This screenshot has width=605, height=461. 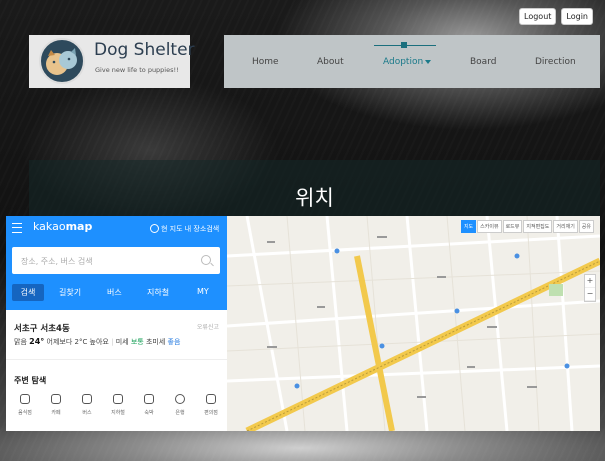 What do you see at coordinates (330, 62) in the screenshot?
I see `nav-about: About` at bounding box center [330, 62].